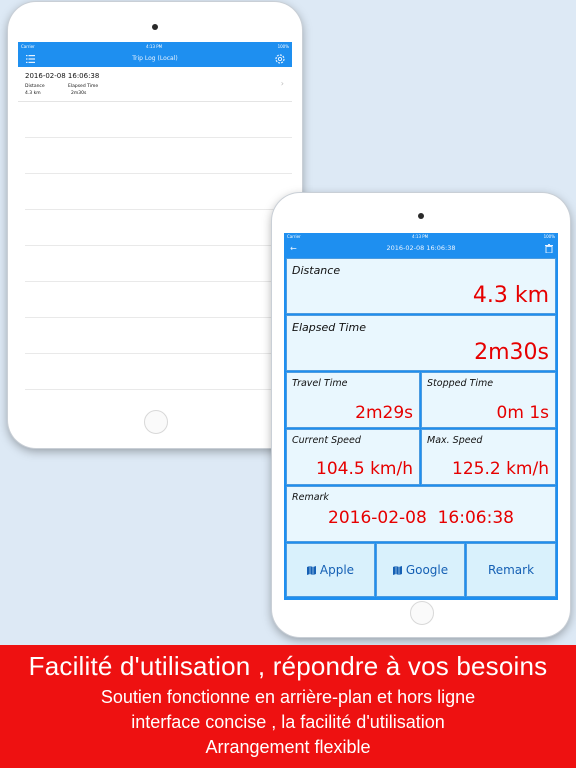  I want to click on back-arrow-icon: ←, so click(293, 248).